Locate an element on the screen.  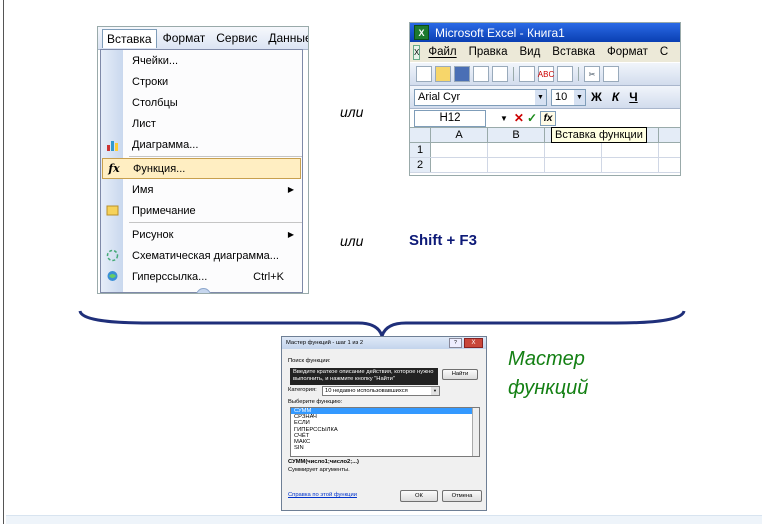
open-icon is located at coordinates (443, 74).